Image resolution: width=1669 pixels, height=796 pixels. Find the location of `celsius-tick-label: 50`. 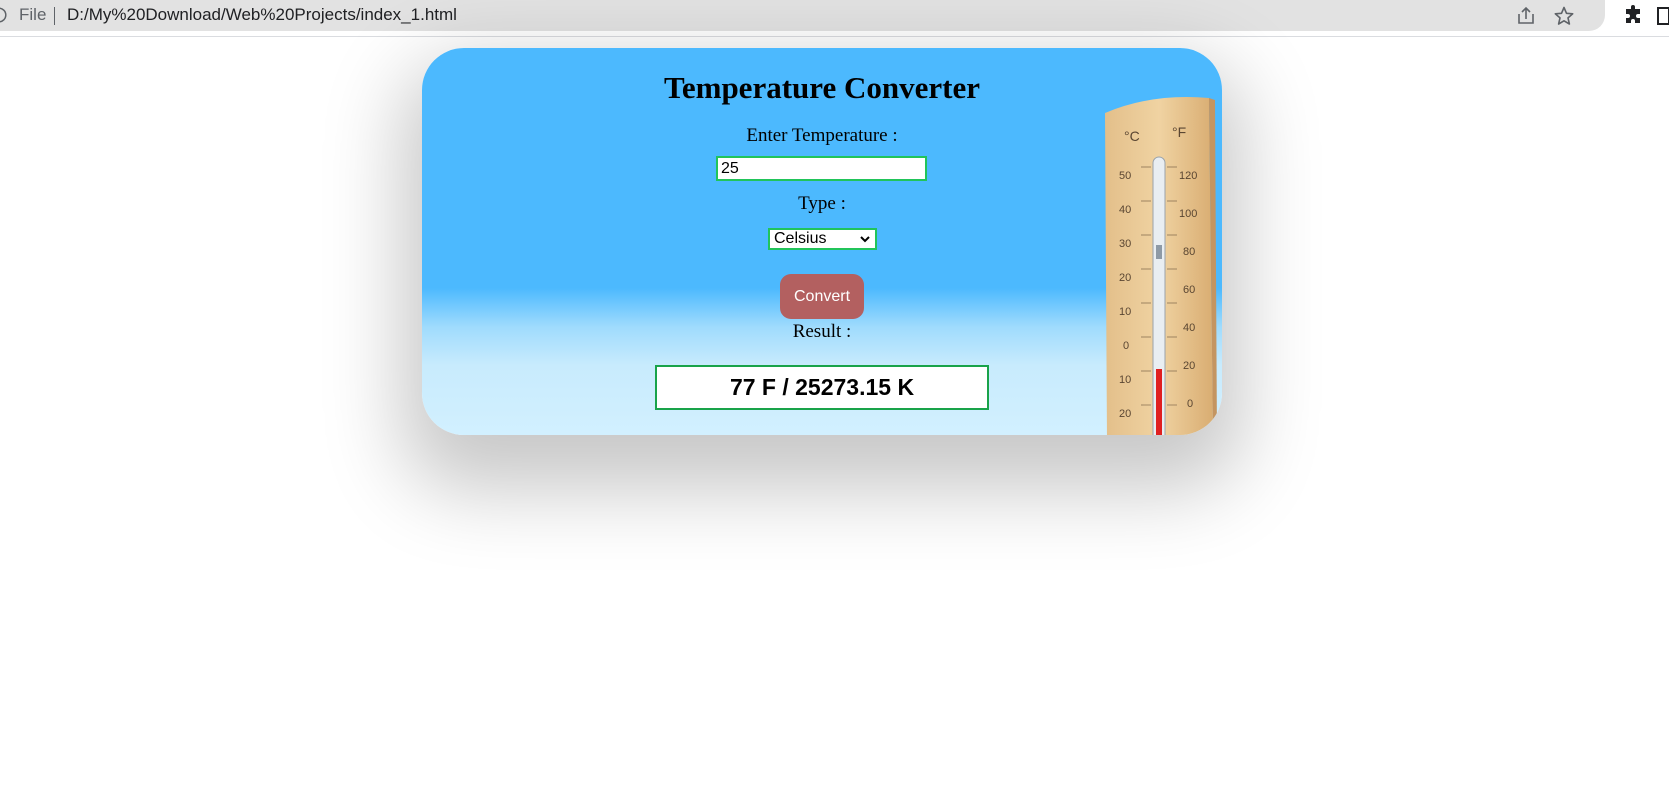

celsius-tick-label: 50 is located at coordinates (1125, 176).